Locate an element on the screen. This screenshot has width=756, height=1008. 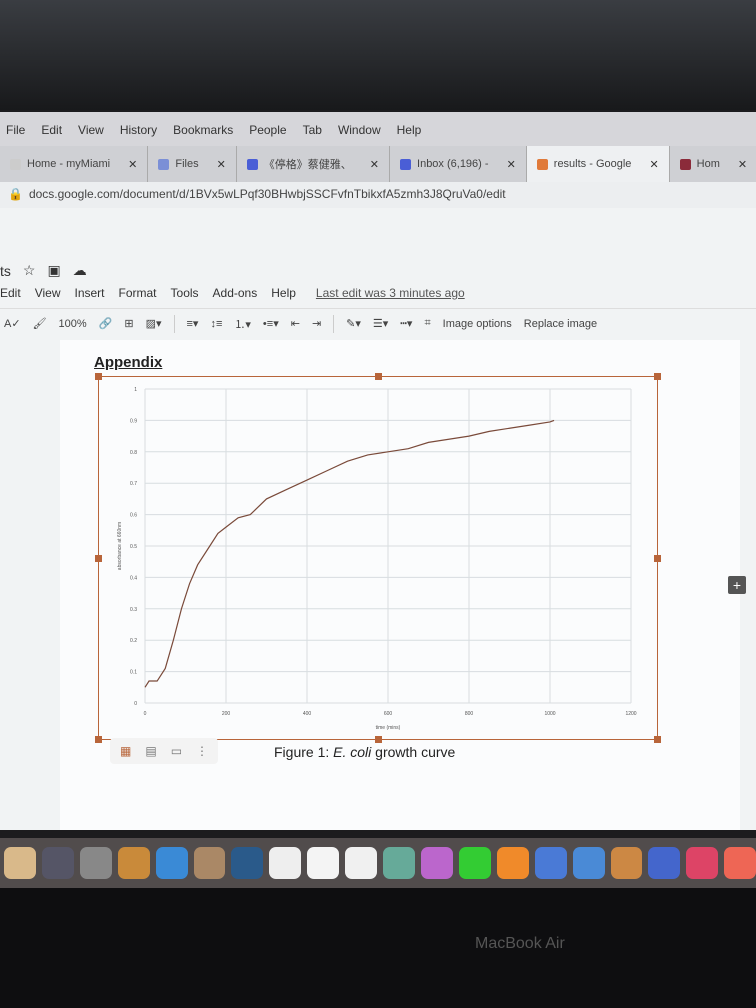
menu-help: Help is located at coordinates (409, 130).